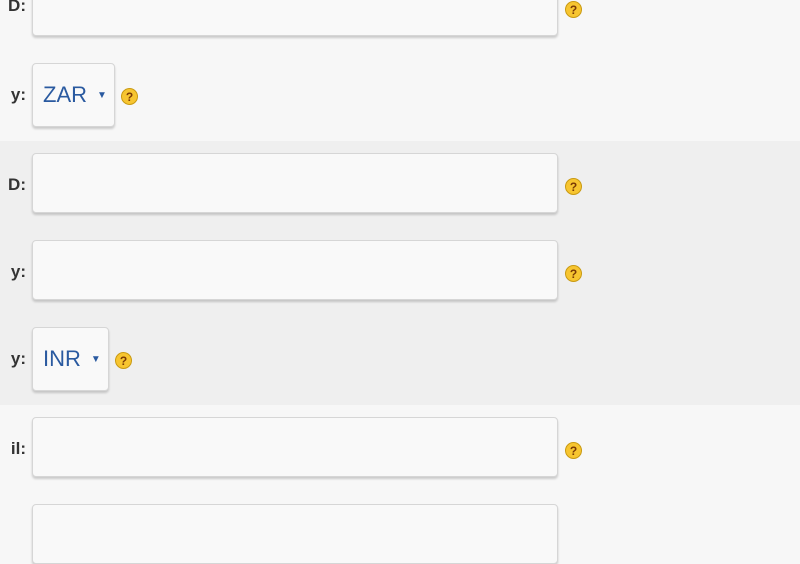 The height and width of the screenshot is (564, 800). What do you see at coordinates (18, 448) in the screenshot?
I see `field-label: il:` at bounding box center [18, 448].